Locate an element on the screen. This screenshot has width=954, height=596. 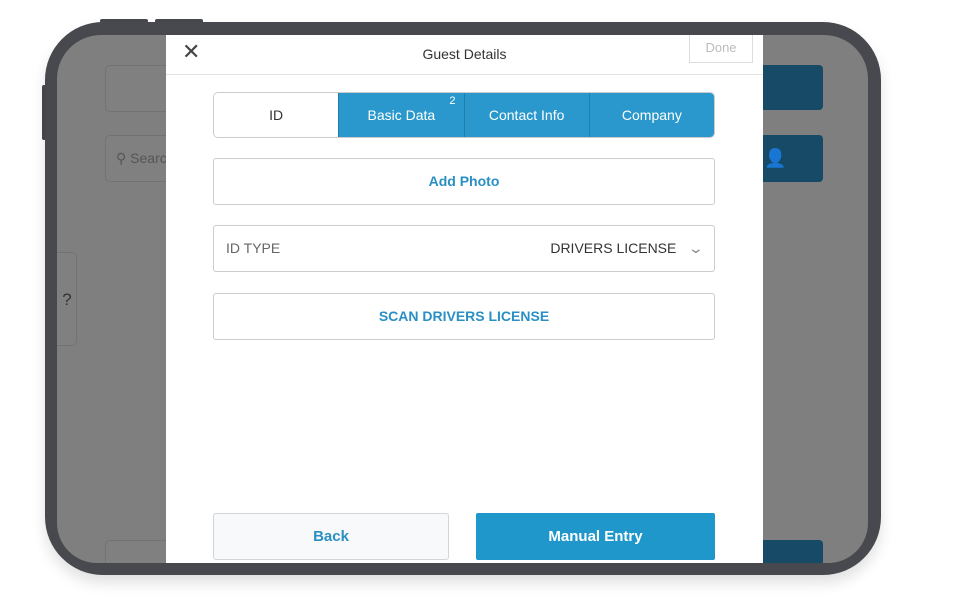
tab-bar: ID Basic Data 2 Contact Info Company is located at coordinates (464, 115).